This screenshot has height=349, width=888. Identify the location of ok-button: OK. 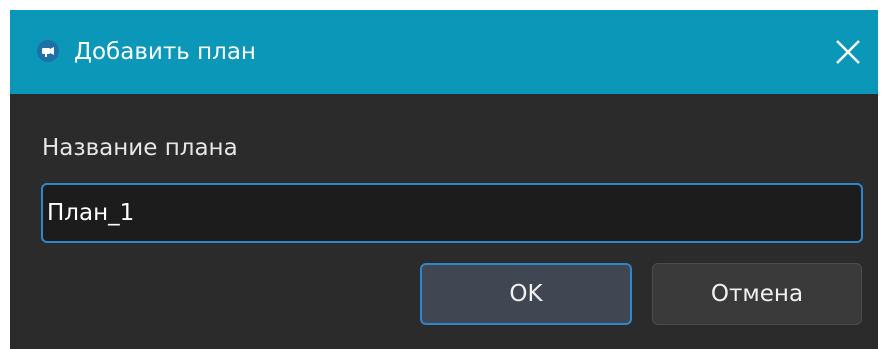
(526, 294).